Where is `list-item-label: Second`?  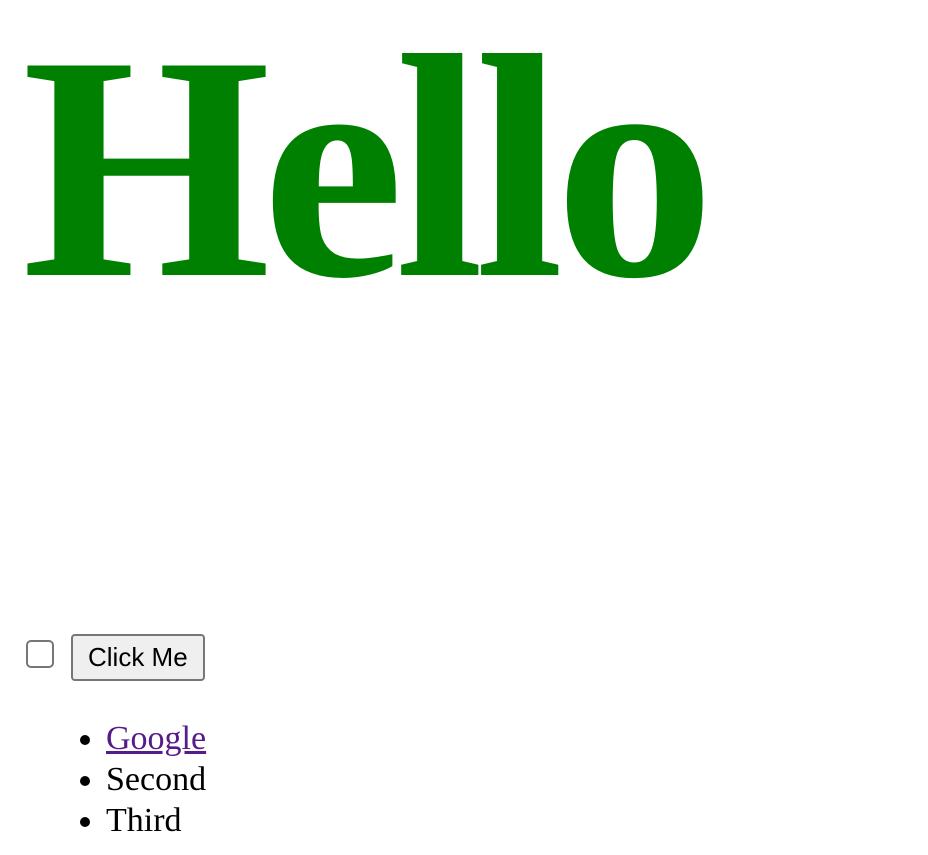 list-item-label: Second is located at coordinates (156, 779).